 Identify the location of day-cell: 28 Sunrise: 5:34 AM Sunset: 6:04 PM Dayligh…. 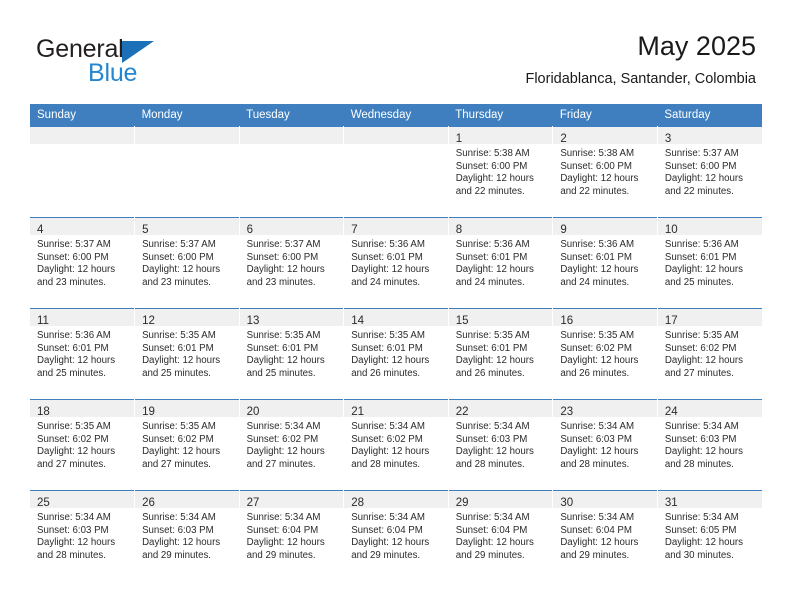
(396, 535).